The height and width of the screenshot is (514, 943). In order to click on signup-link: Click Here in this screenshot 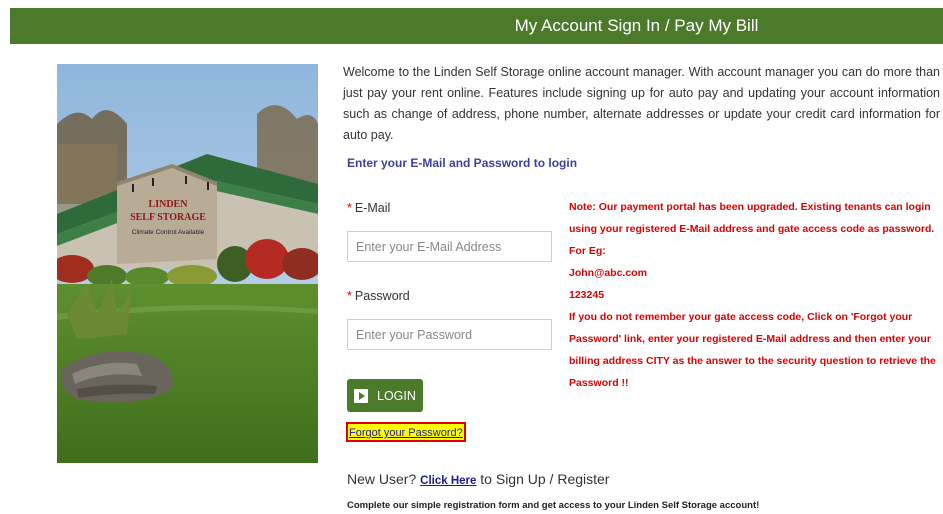, I will do `click(448, 481)`.